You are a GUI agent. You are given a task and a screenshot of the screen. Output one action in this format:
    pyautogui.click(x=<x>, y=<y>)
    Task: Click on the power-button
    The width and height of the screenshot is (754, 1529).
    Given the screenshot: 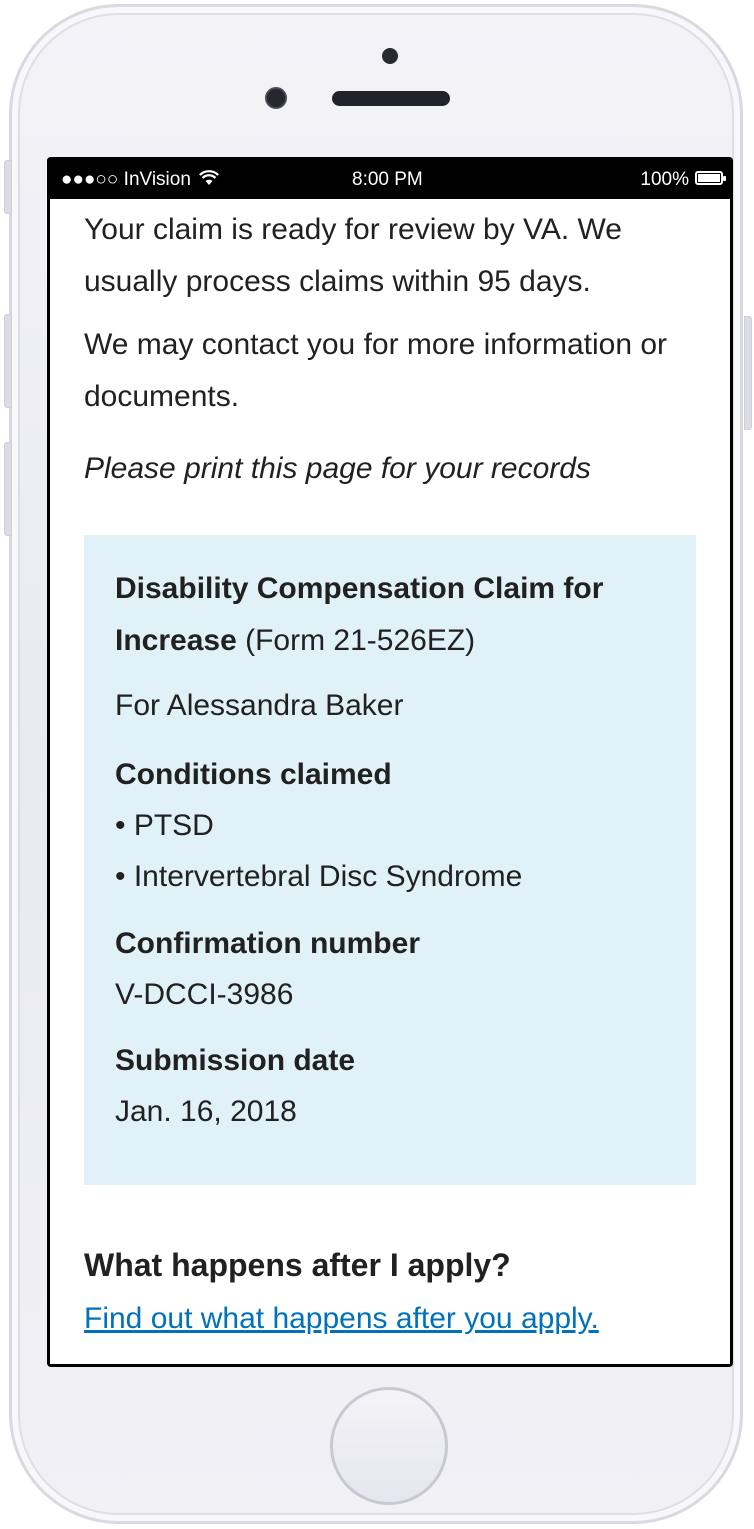 What is the action you would take?
    pyautogui.click(x=748, y=373)
    